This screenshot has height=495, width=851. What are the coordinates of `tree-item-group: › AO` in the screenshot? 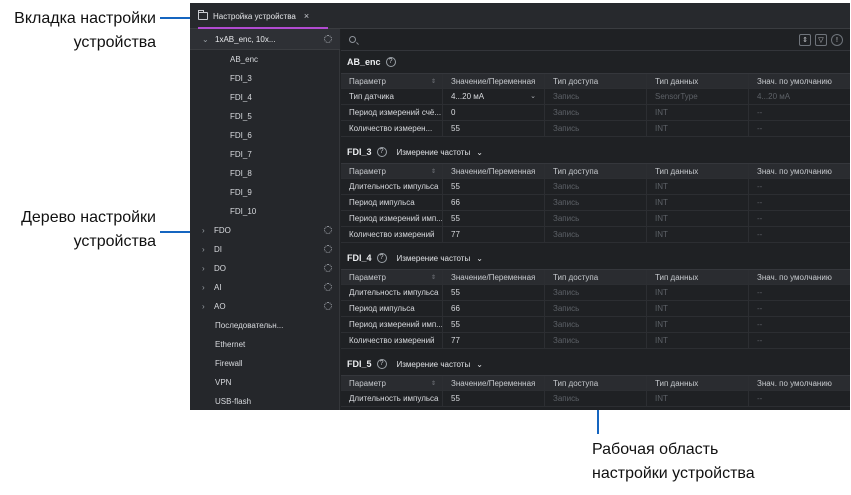 It's located at (265, 306).